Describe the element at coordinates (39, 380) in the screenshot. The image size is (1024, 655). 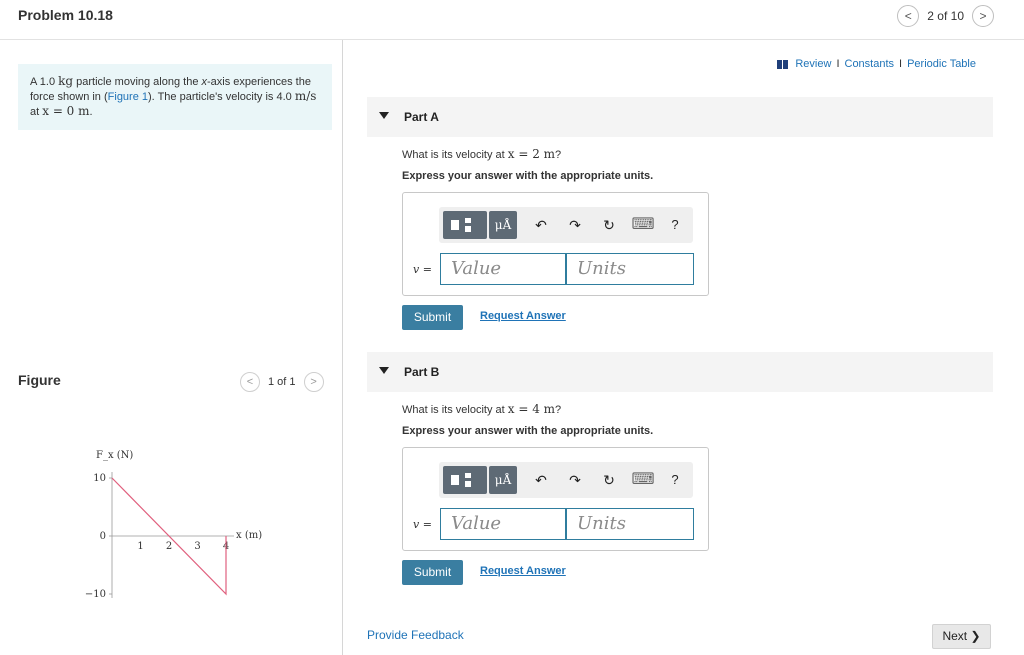
I see `figure-label: Figure` at that location.